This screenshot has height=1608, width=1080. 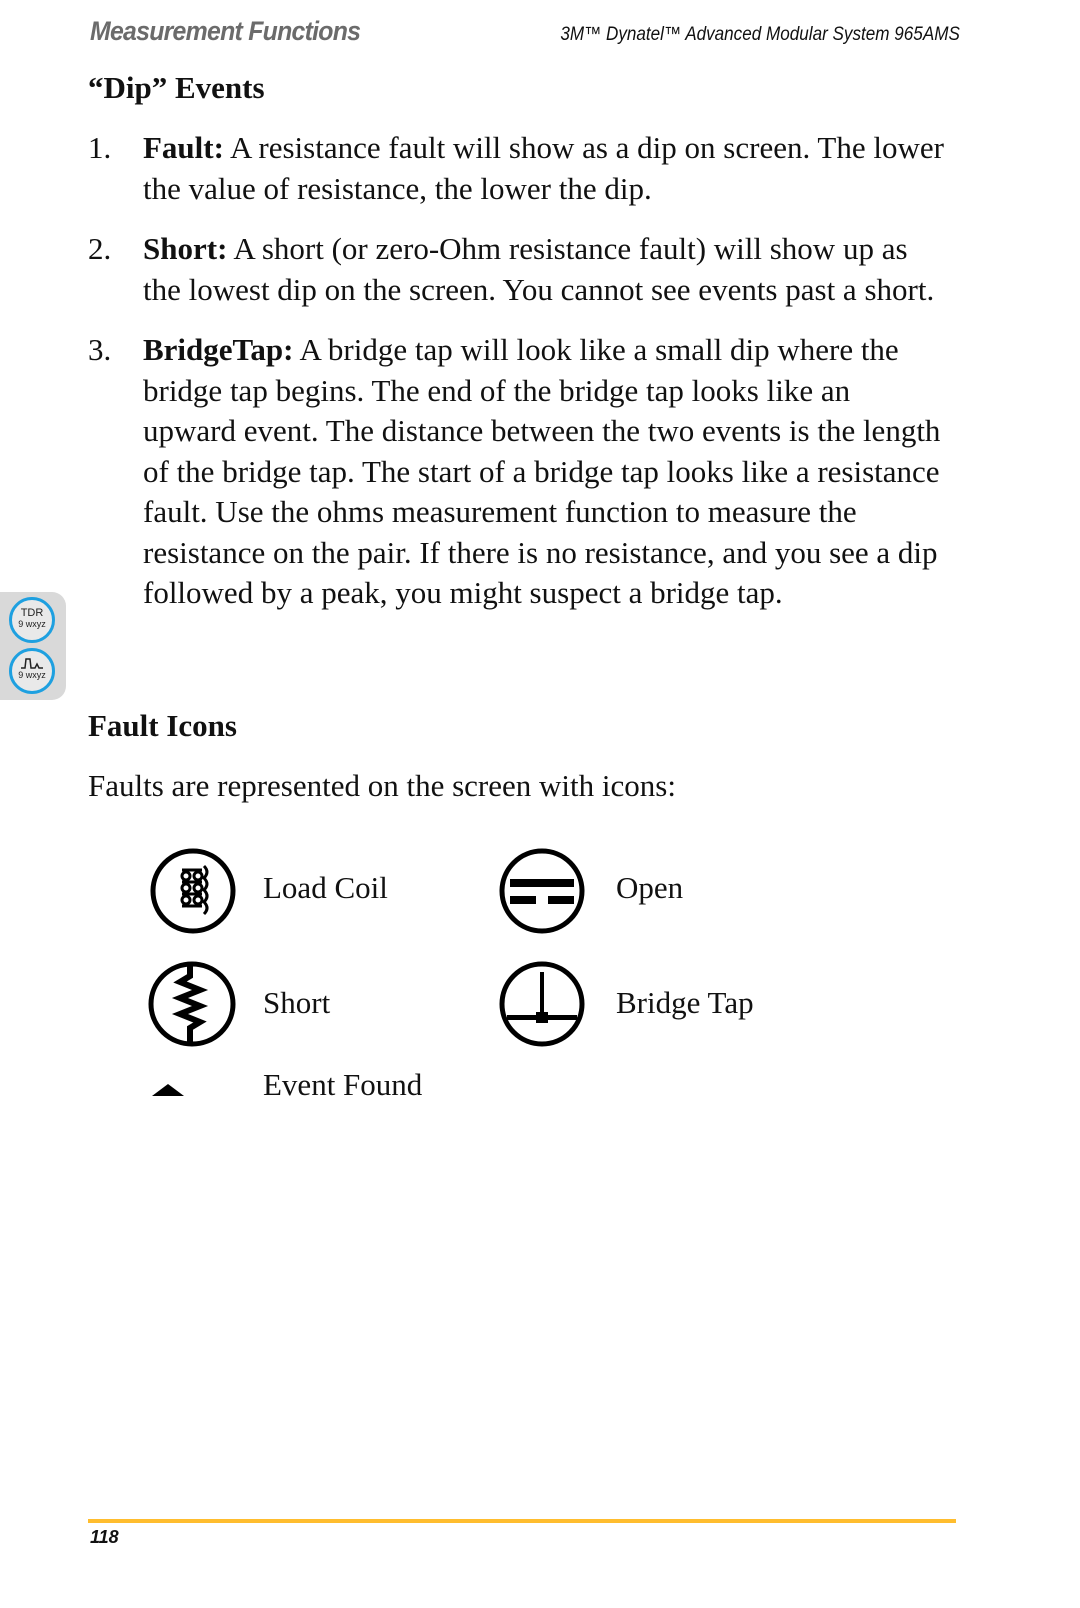 I want to click on page-number: 118, so click(x=104, y=1537).